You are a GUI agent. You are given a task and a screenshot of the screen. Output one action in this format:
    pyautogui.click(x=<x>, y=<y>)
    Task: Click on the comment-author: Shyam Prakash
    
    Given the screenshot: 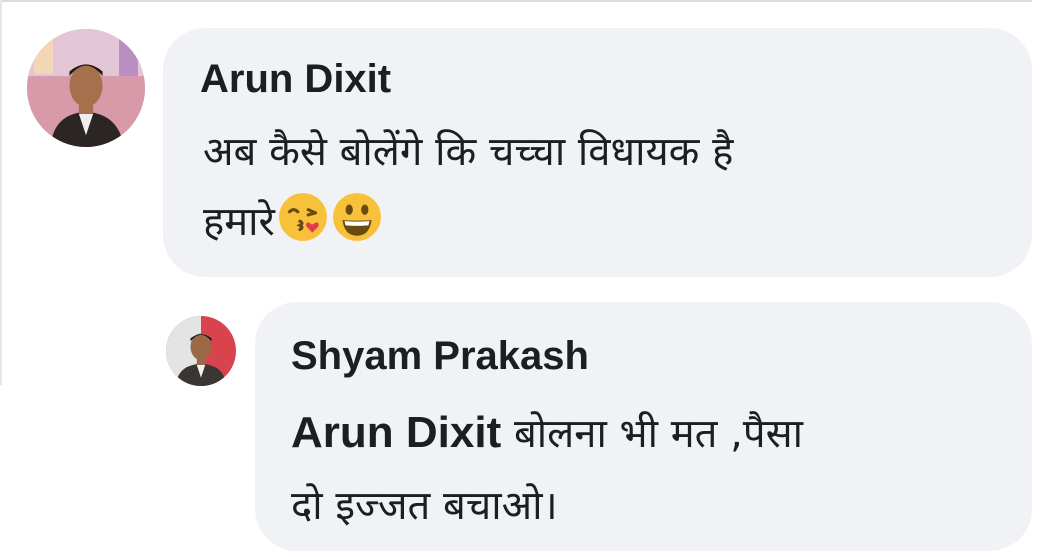 What is the action you would take?
    pyautogui.click(x=440, y=356)
    